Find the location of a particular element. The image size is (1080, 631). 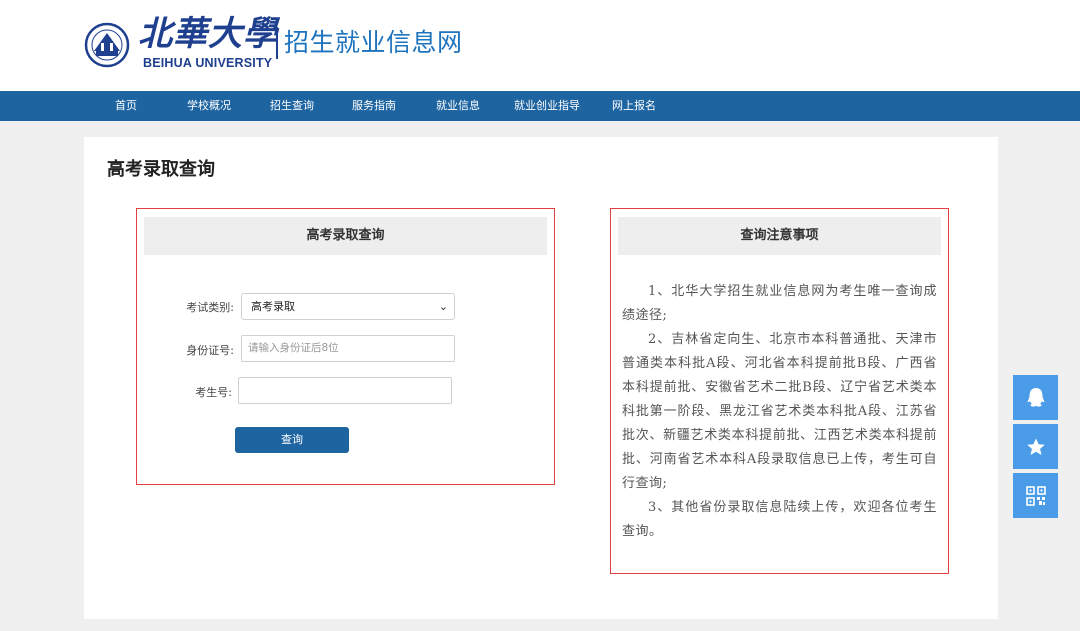

logo-divider is located at coordinates (277, 43).